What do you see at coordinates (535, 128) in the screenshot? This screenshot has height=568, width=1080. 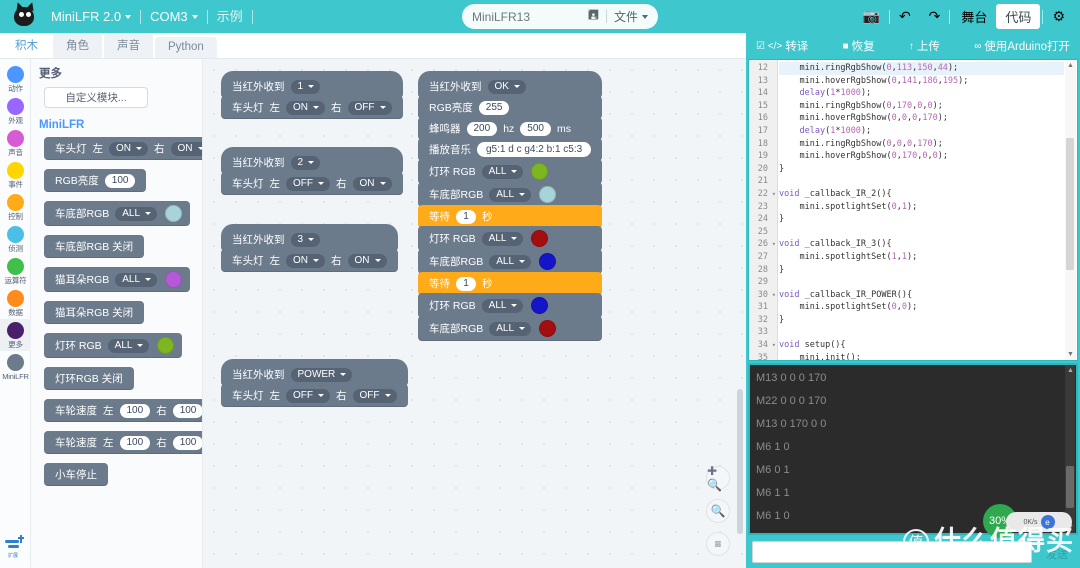 I see `duration-input: 500` at bounding box center [535, 128].